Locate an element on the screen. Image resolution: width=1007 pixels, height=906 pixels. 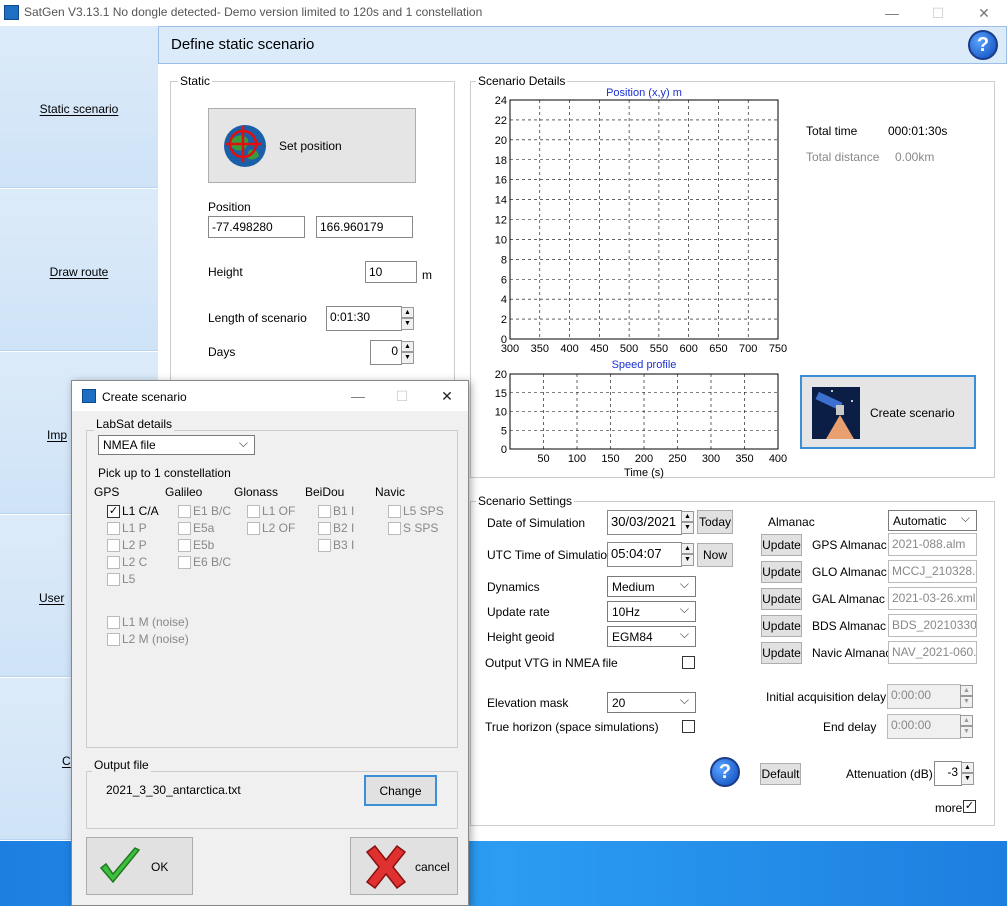
sidebar-item-label: Static scenario is located at coordinates (79, 109).